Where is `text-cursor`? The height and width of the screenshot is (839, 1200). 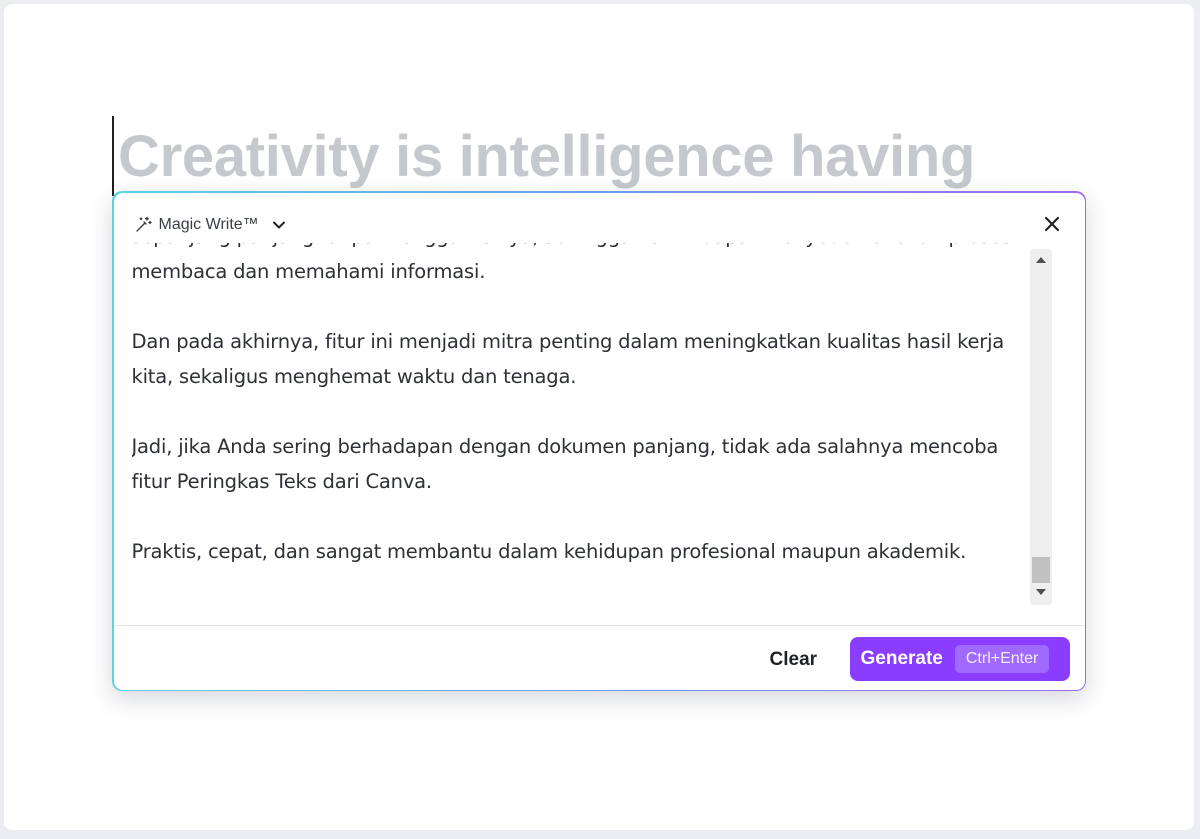
text-cursor is located at coordinates (113, 156).